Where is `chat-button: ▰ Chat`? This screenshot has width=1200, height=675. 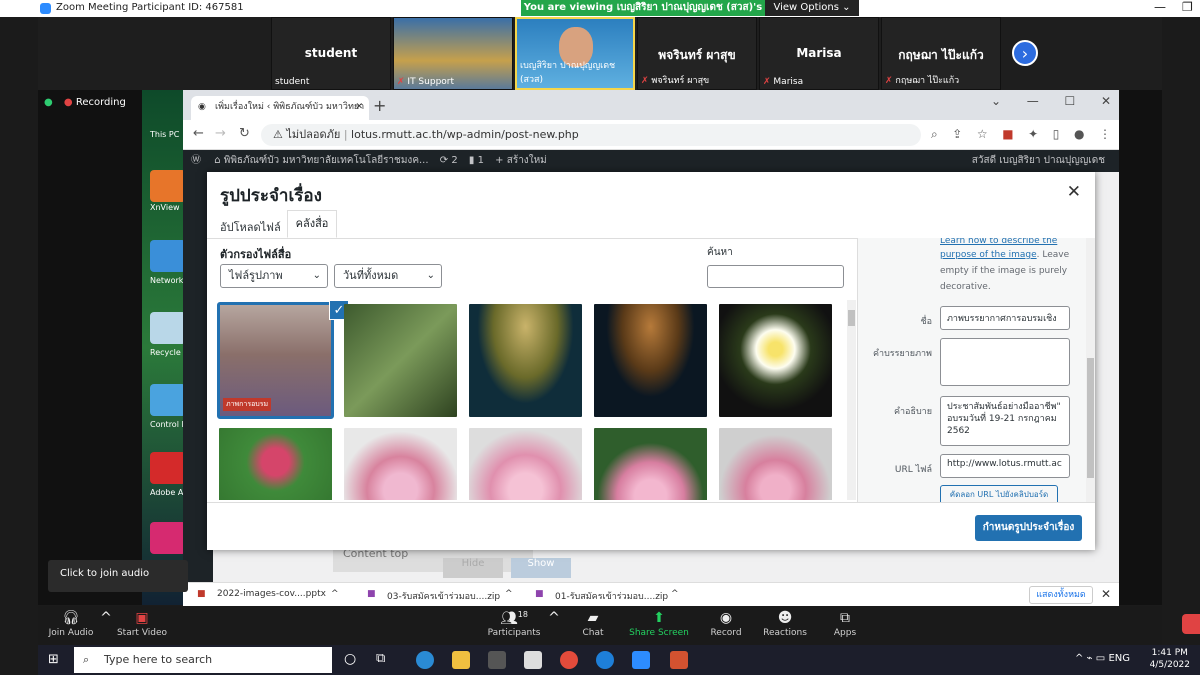 chat-button: ▰ Chat is located at coordinates (593, 624).